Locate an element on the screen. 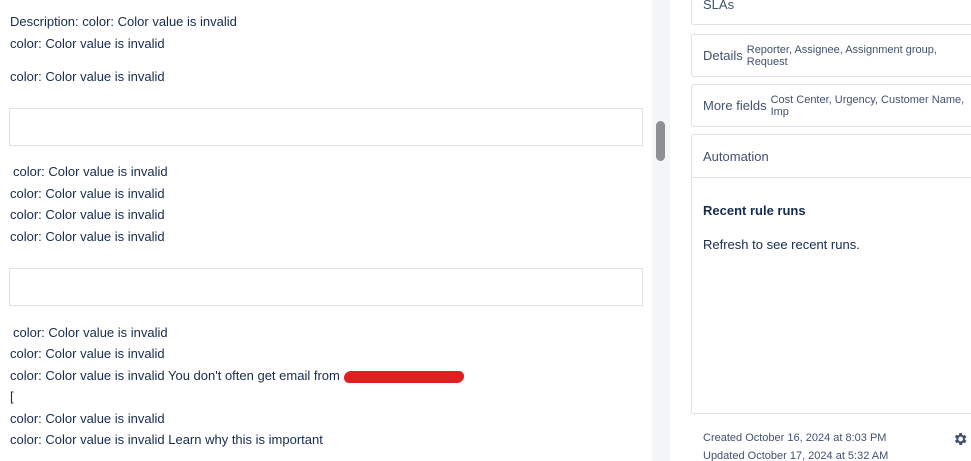  slas-section: SLAs is located at coordinates (831, 12).